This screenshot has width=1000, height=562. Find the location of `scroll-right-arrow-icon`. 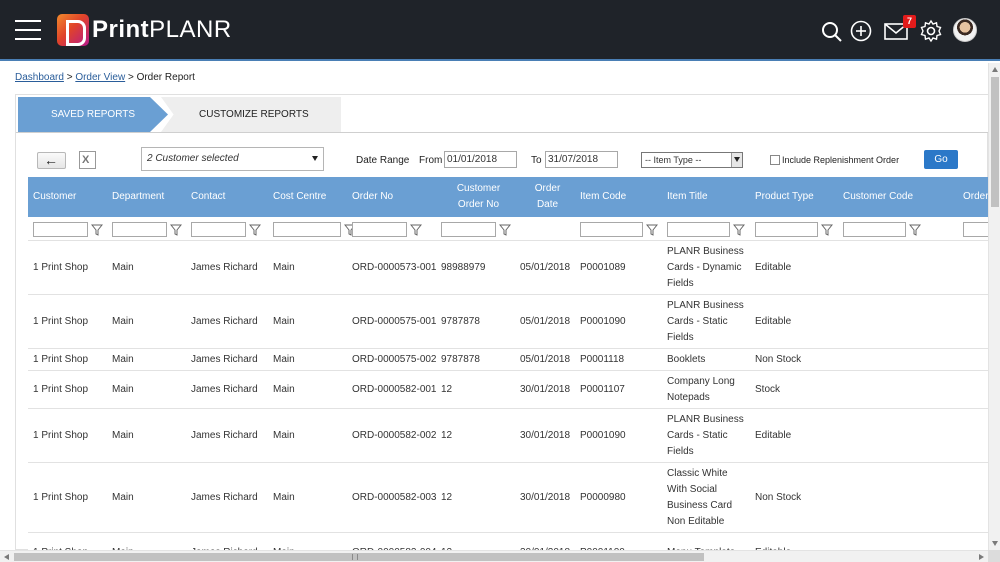

scroll-right-arrow-icon is located at coordinates (981, 557).